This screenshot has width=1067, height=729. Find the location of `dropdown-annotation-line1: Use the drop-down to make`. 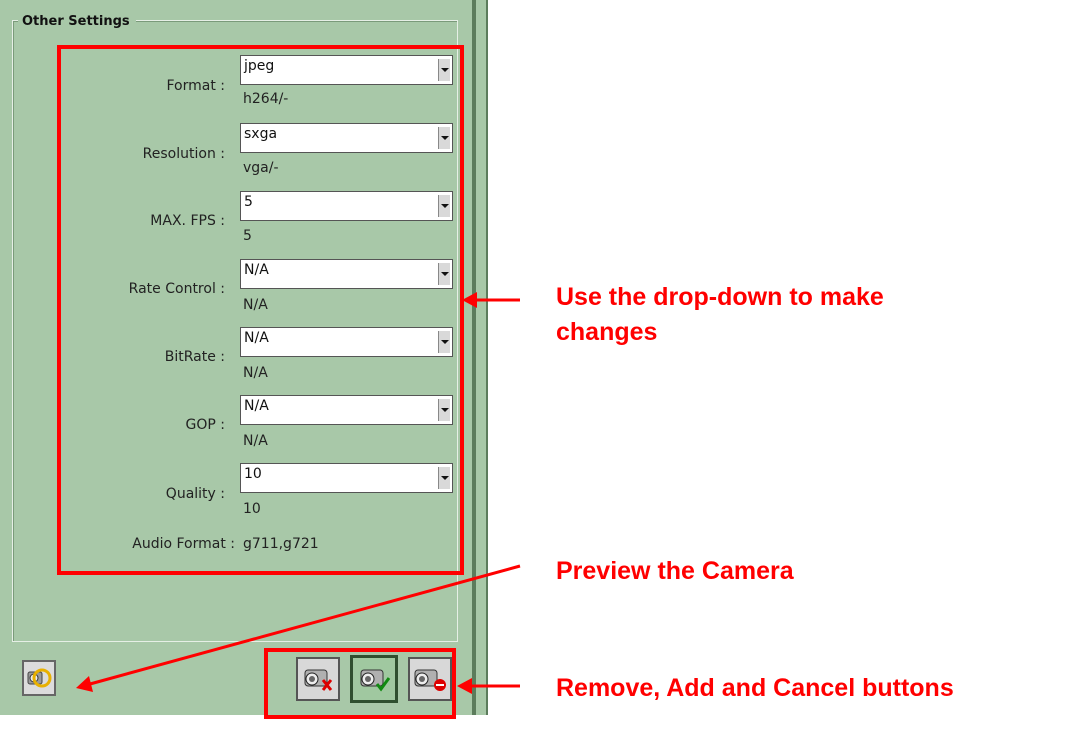

dropdown-annotation-line1: Use the drop-down to make is located at coordinates (720, 297).